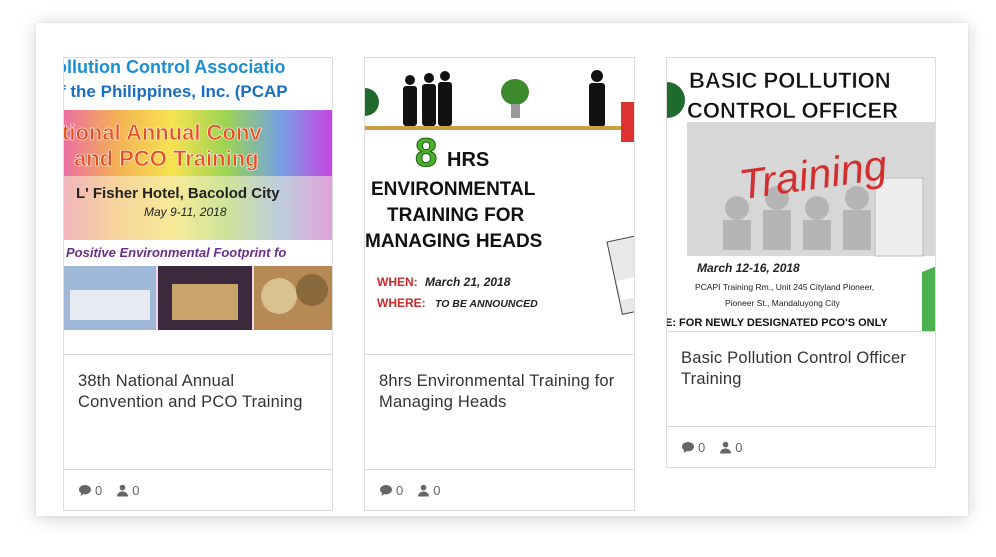 Image resolution: width=996 pixels, height=557 pixels. Describe the element at coordinates (748, 268) in the screenshot. I see `image-text: March 12-16, 2018` at that location.